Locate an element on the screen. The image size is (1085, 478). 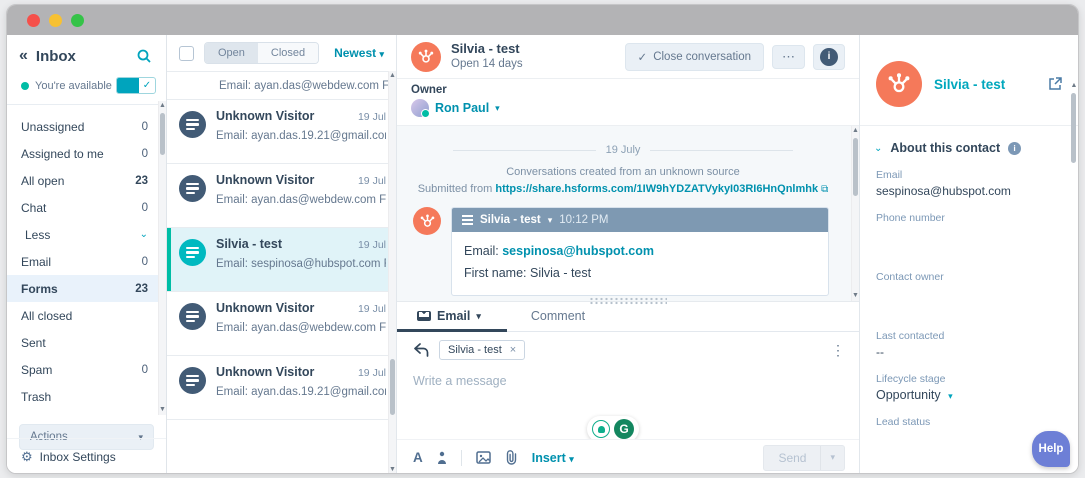
recipient-more-options-icon: ⋮ is located at coordinates (838, 350).